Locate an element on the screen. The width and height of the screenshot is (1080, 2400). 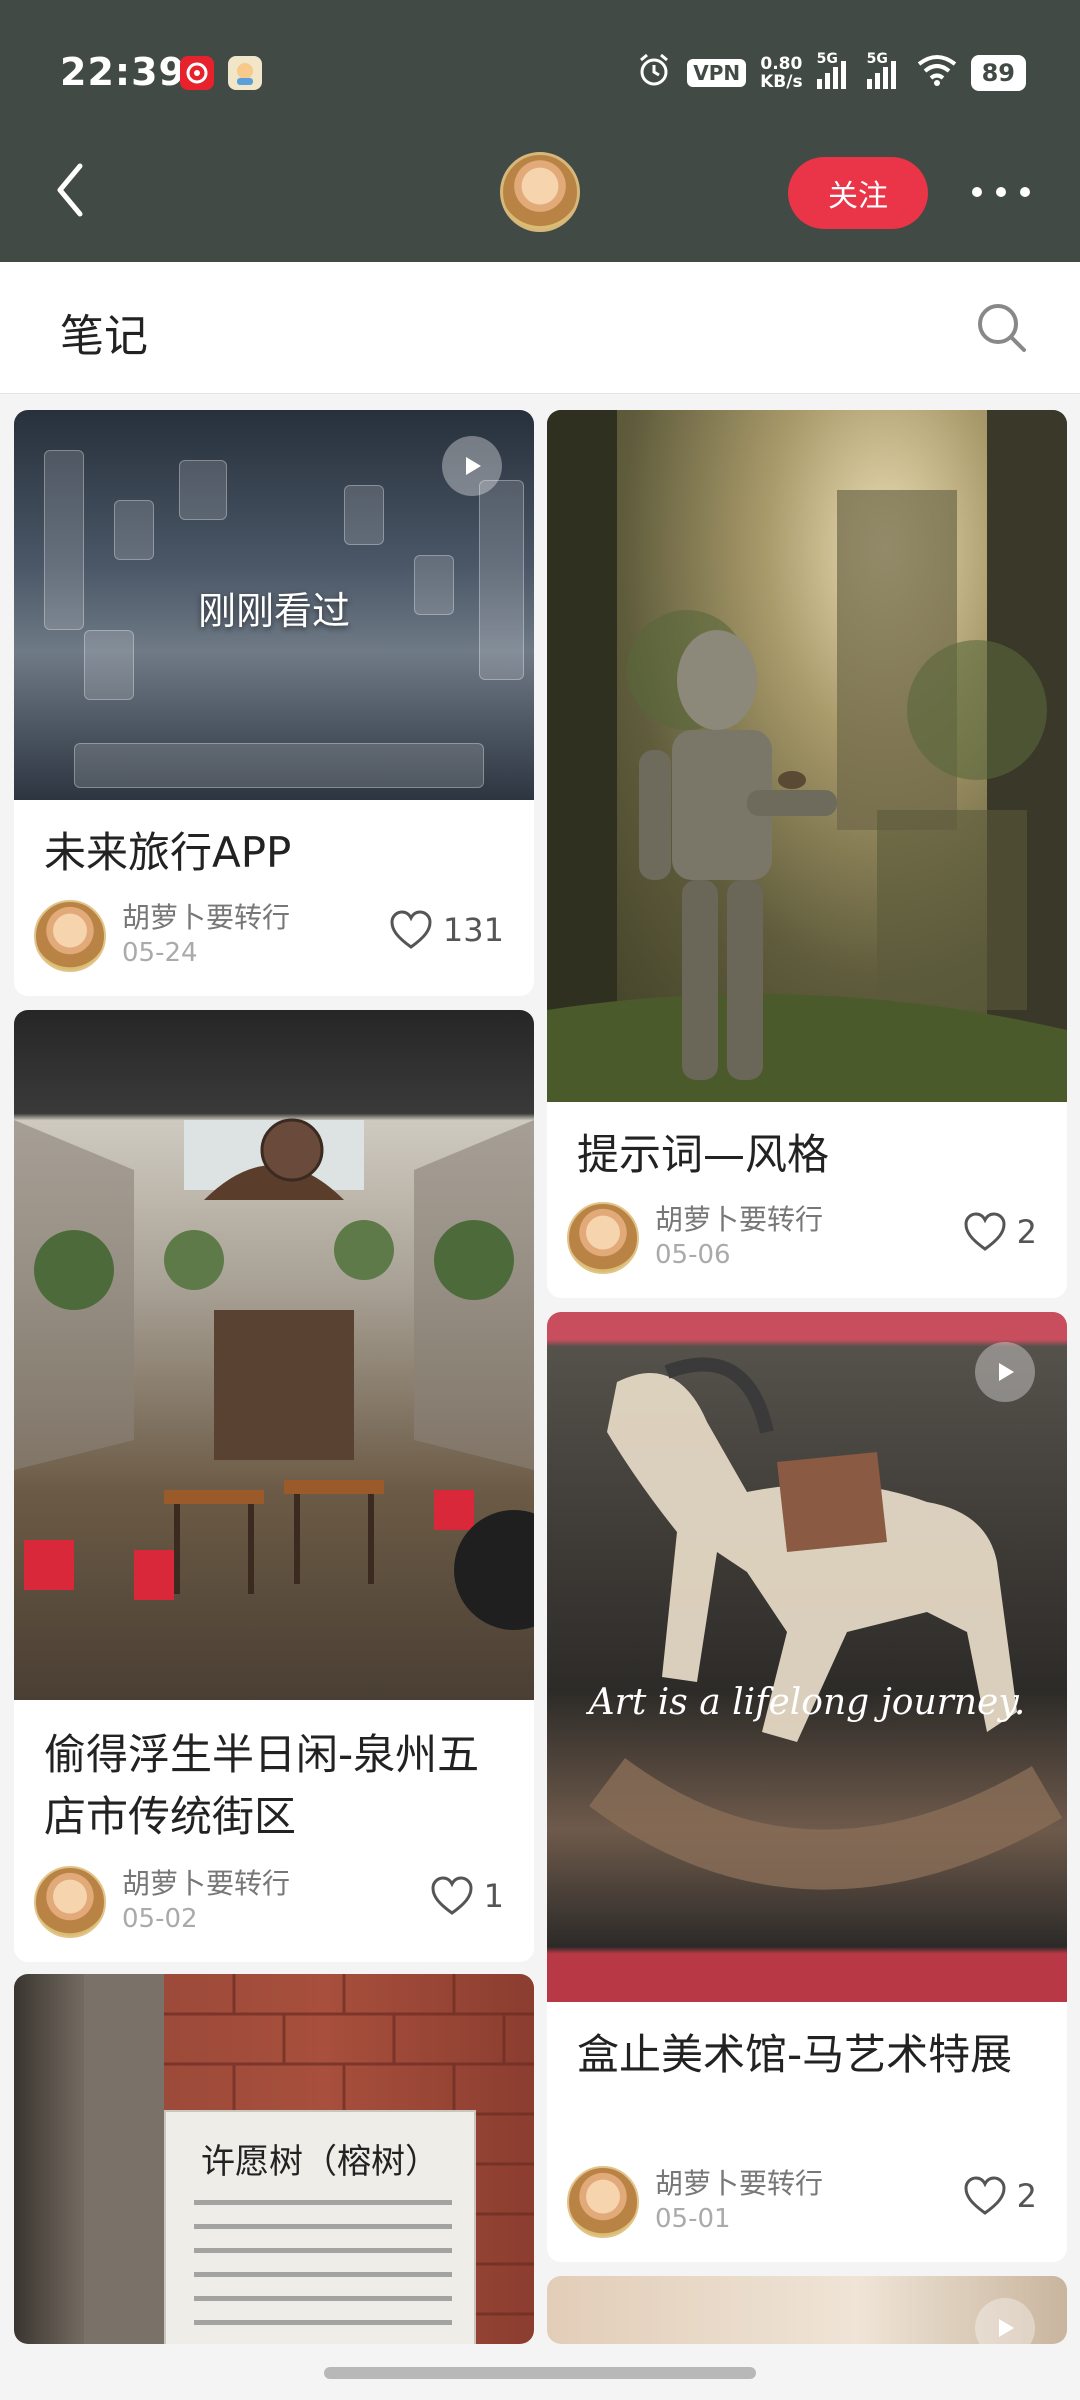
netease-music-icon is located at coordinates (197, 73).